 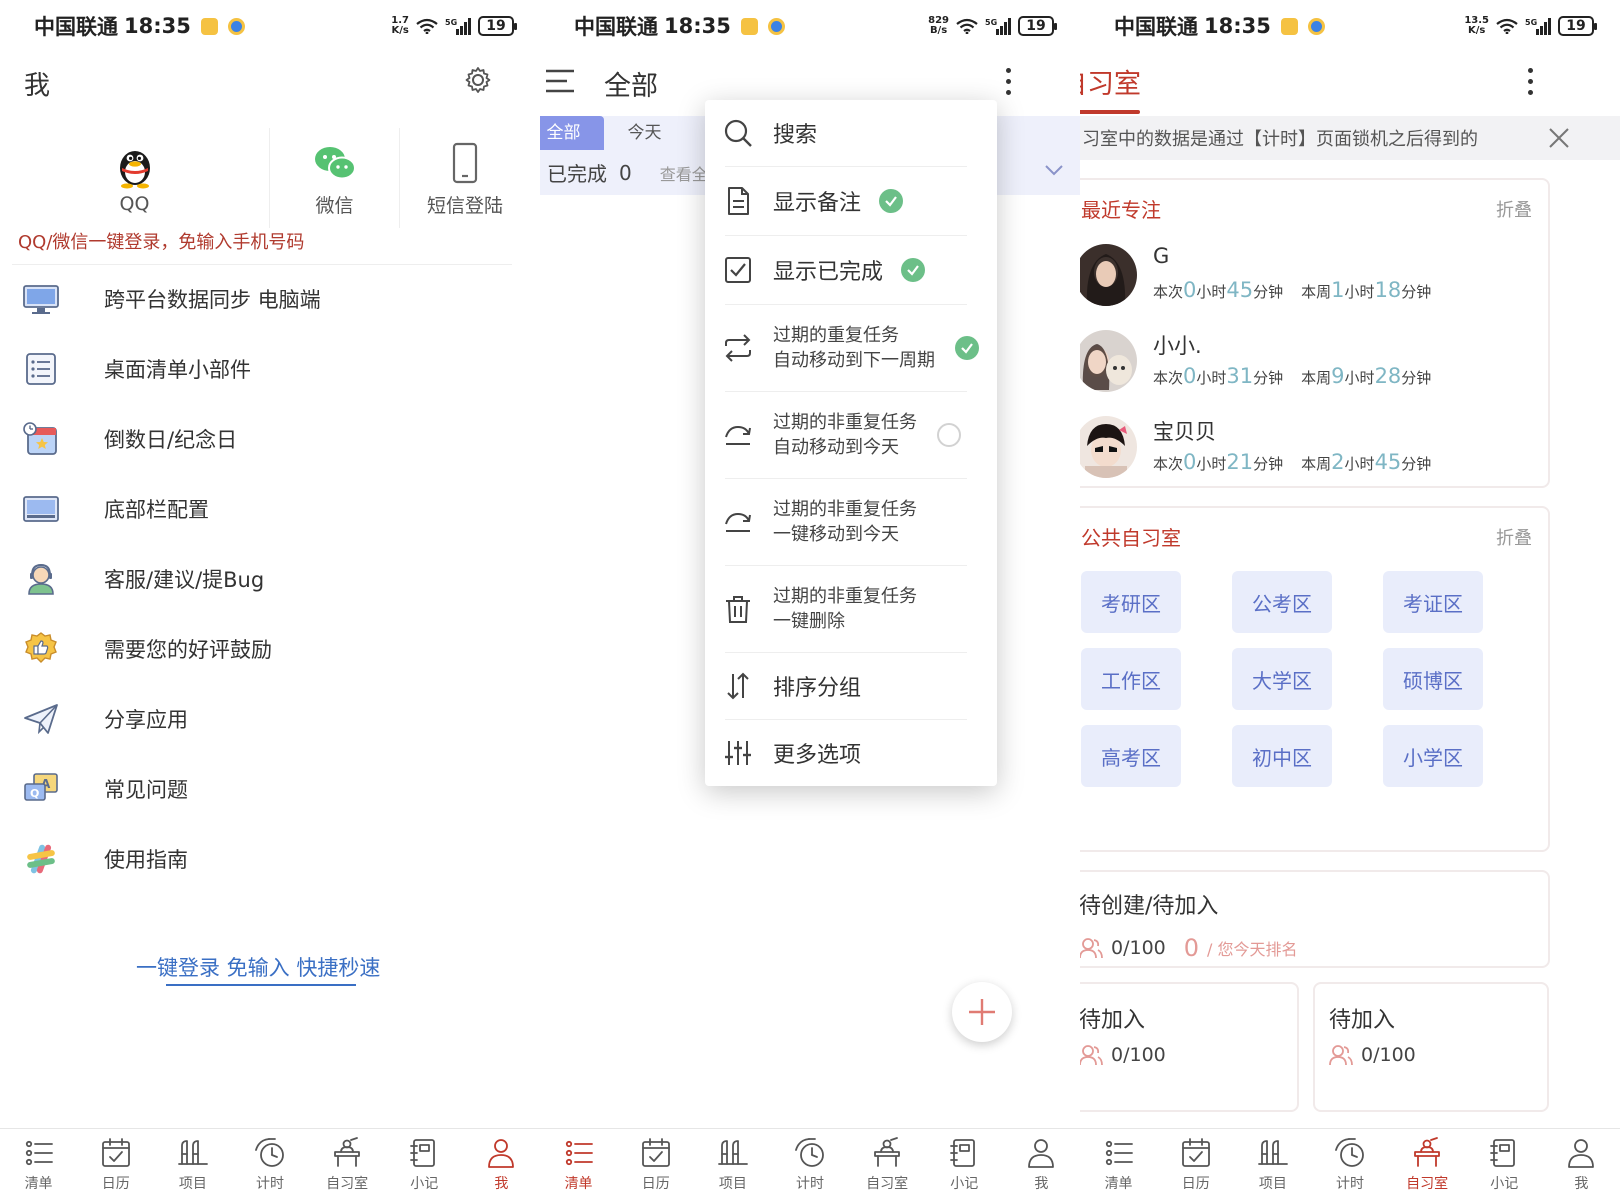 What do you see at coordinates (732, 1184) in the screenshot?
I see `nav-item-label: 项目` at bounding box center [732, 1184].